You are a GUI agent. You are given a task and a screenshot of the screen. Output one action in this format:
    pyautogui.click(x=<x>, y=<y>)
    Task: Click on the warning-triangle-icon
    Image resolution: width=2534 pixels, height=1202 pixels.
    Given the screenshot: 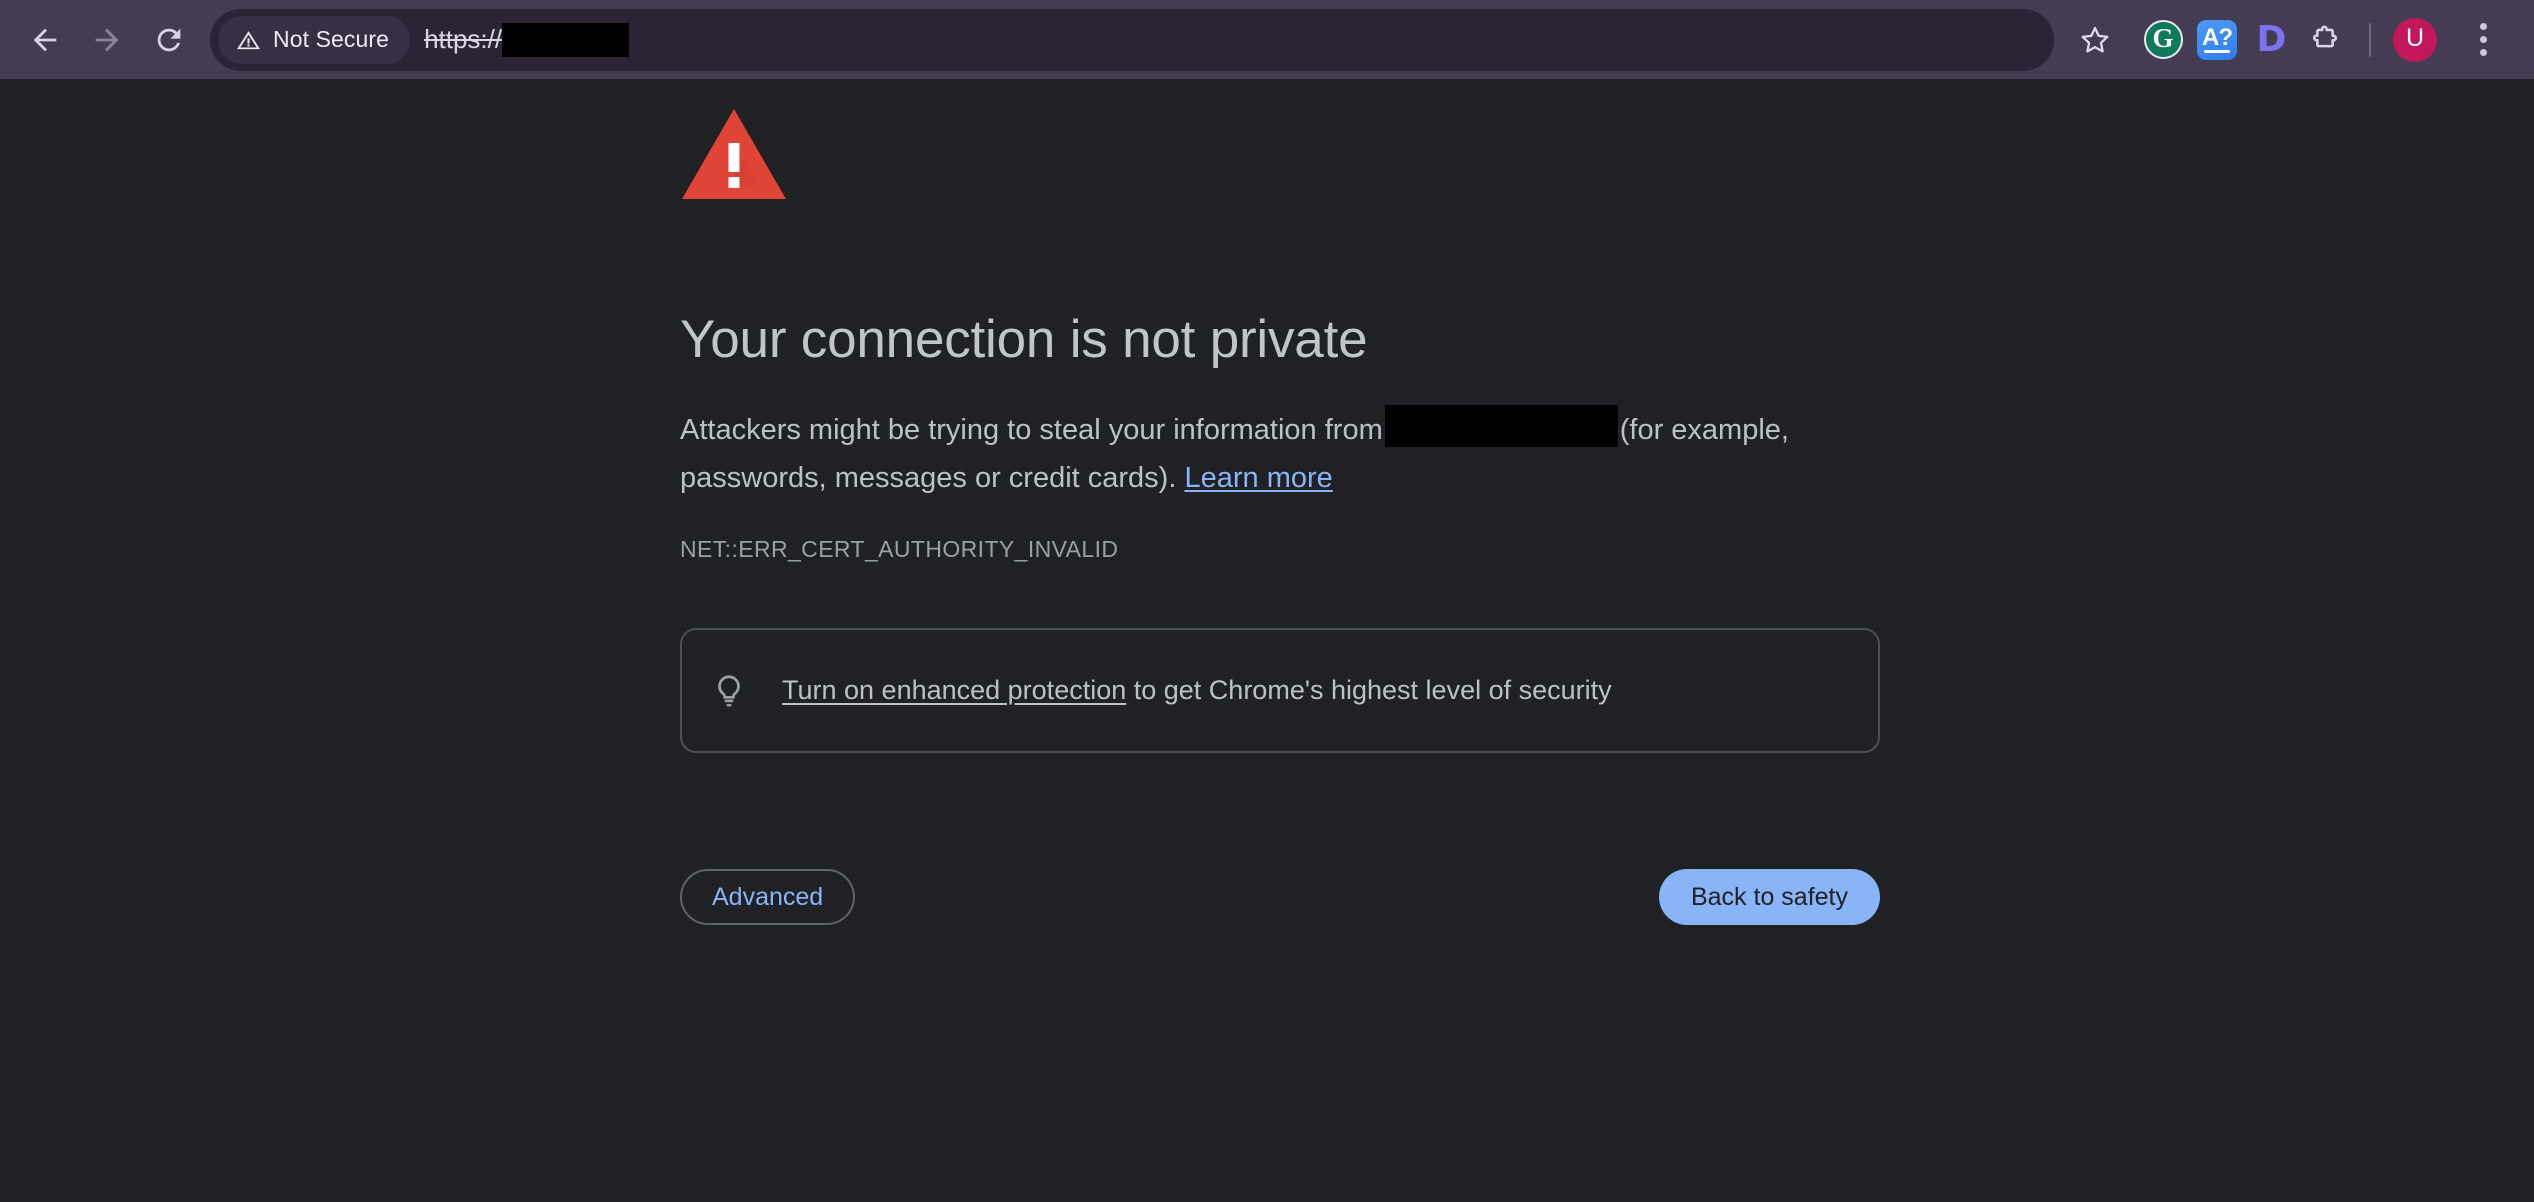 What is the action you would take?
    pyautogui.click(x=248, y=40)
    